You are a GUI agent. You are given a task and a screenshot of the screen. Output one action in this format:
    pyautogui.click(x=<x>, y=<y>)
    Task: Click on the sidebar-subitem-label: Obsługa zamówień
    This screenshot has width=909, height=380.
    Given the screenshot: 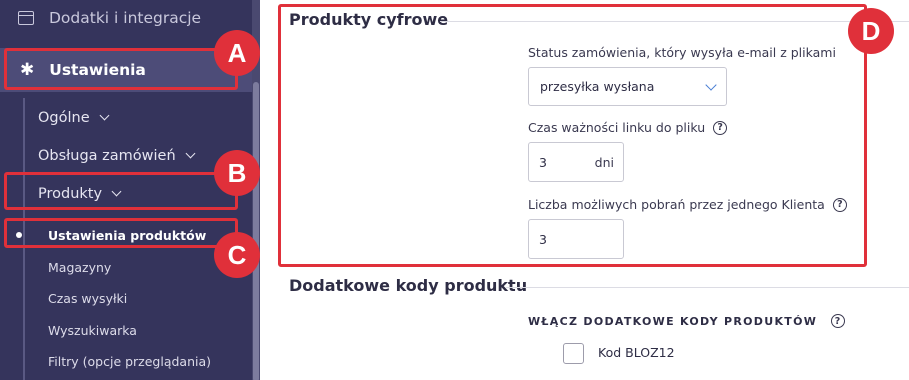 What is the action you would take?
    pyautogui.click(x=107, y=156)
    